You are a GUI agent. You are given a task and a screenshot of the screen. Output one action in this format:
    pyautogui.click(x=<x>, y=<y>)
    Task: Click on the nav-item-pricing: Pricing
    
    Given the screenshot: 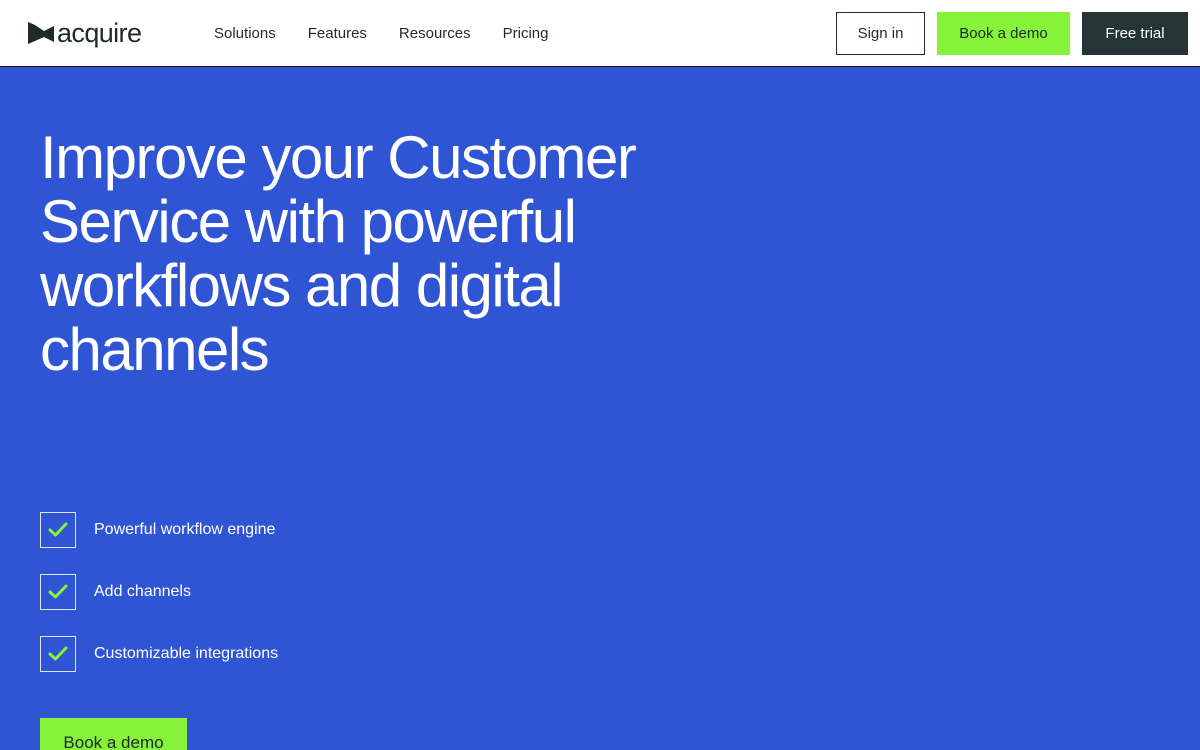 What is the action you would take?
    pyautogui.click(x=526, y=33)
    